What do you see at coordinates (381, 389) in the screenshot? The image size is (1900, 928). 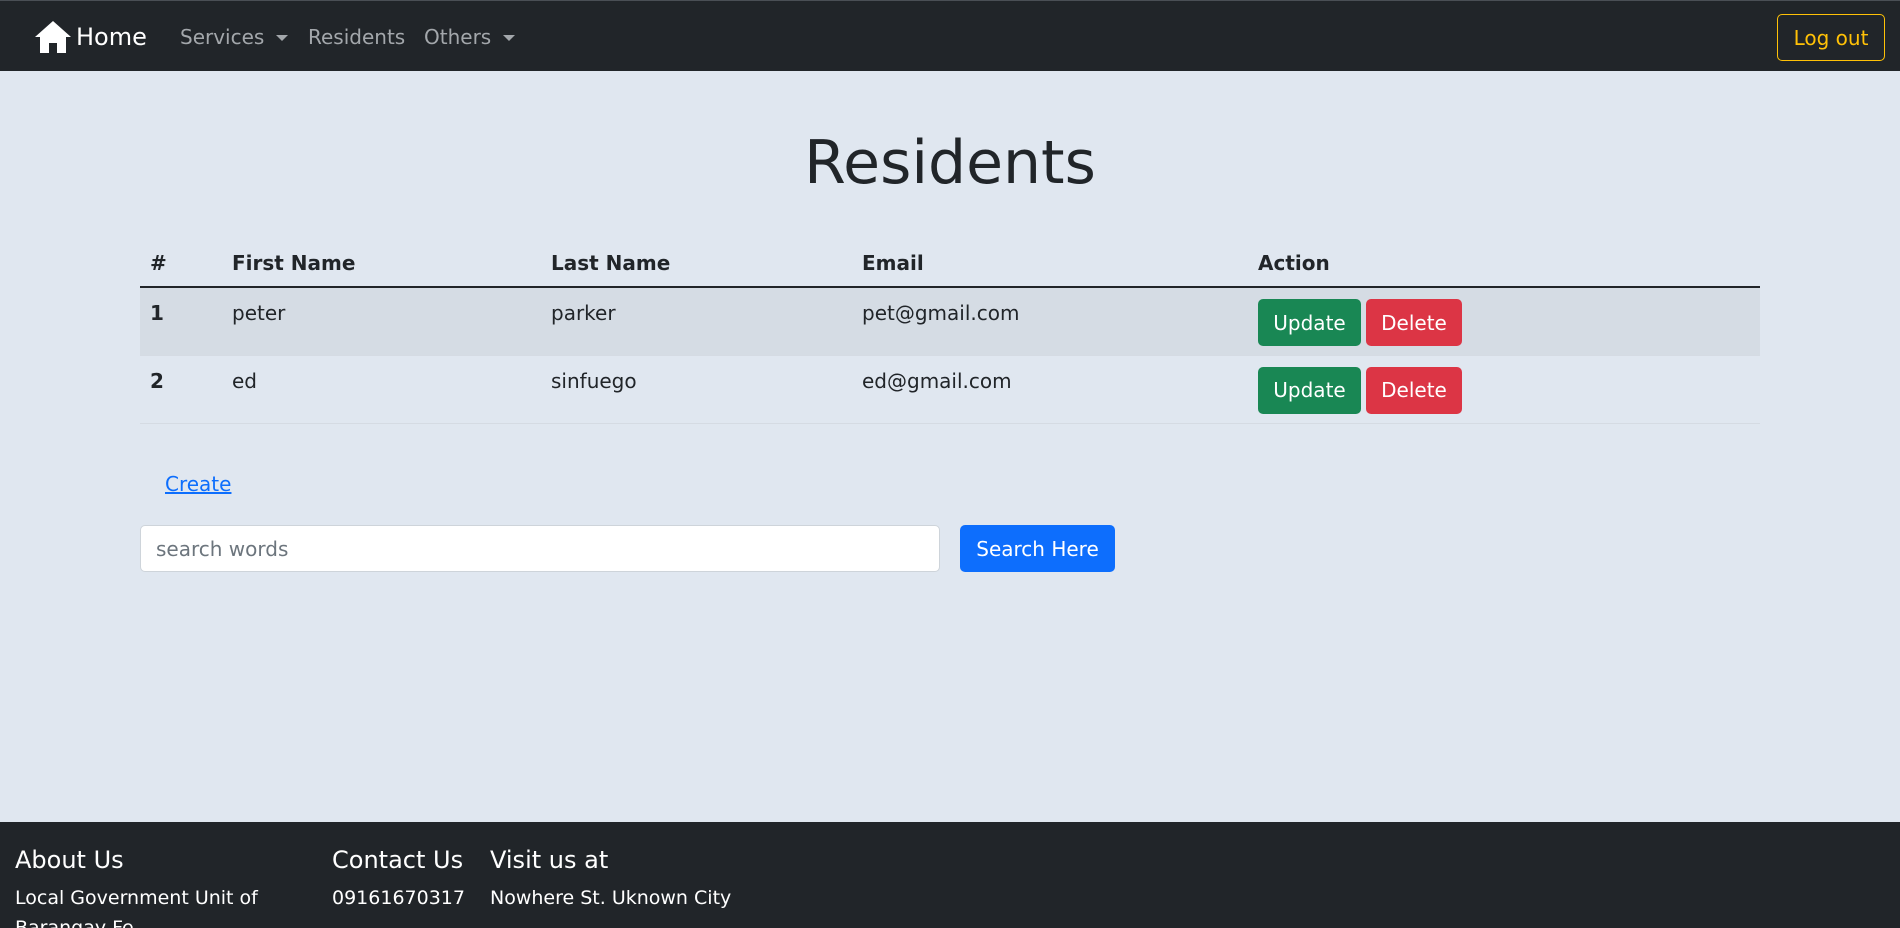 I see `row-first-name: ed` at bounding box center [381, 389].